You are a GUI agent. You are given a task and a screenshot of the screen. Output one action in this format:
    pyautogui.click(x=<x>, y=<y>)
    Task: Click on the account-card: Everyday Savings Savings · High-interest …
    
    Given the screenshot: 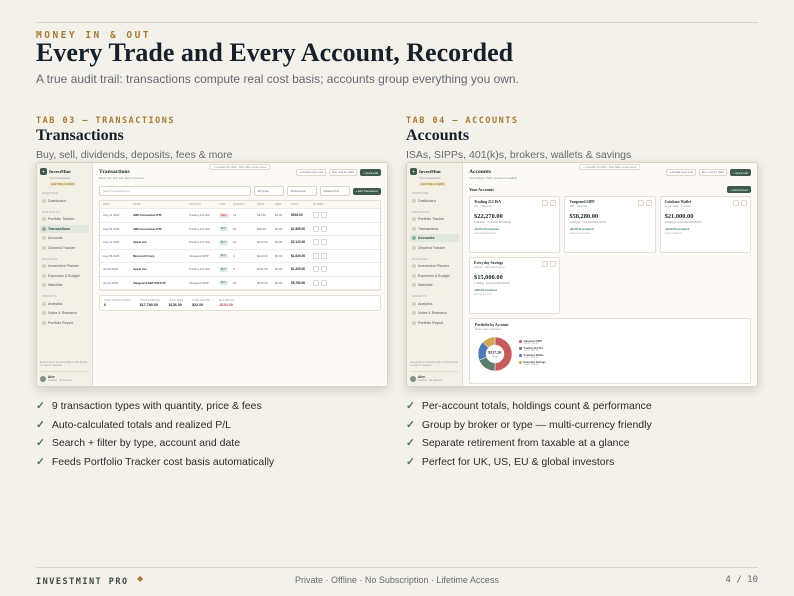 What is the action you would take?
    pyautogui.click(x=515, y=285)
    